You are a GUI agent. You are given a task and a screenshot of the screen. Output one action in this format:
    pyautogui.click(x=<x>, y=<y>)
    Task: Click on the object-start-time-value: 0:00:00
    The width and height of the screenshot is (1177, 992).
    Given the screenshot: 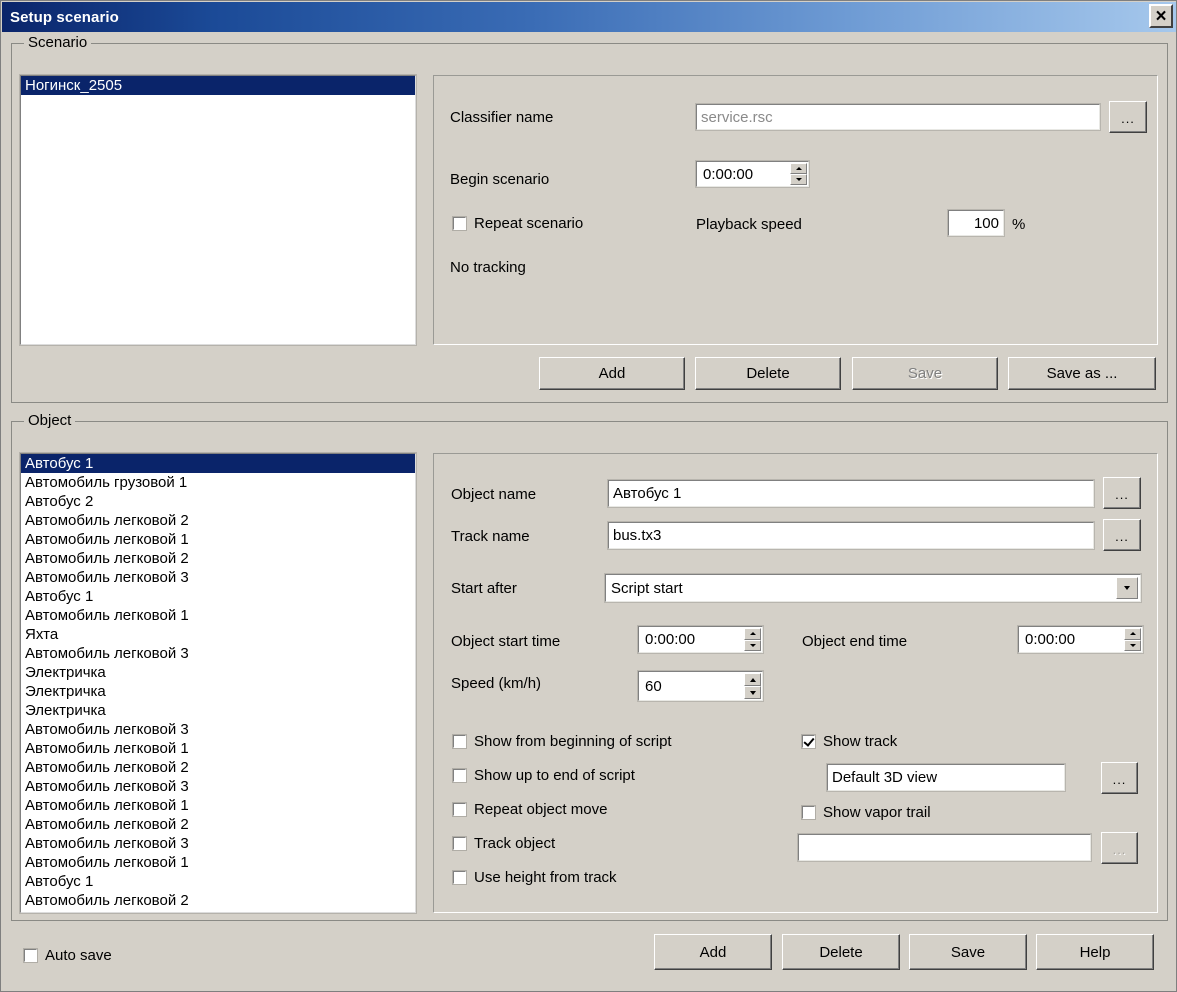 What is the action you would take?
    pyautogui.click(x=691, y=639)
    